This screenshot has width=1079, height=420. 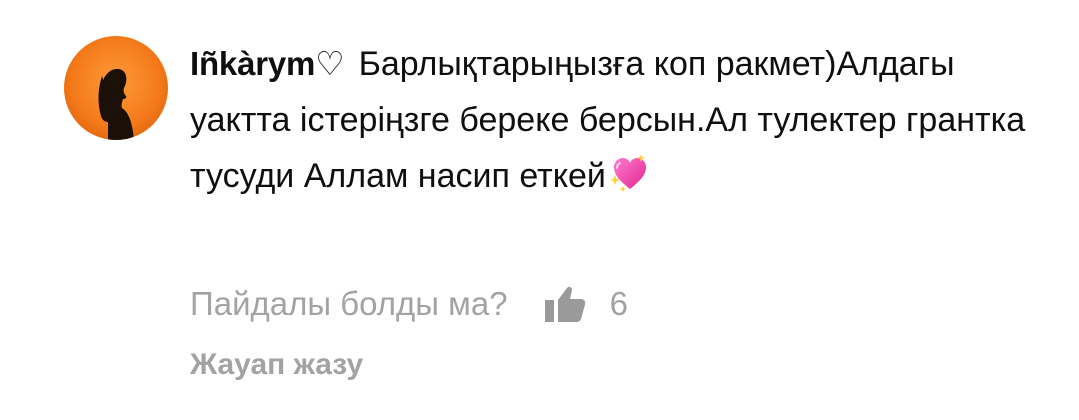 What do you see at coordinates (276, 365) in the screenshot?
I see `reply-button: Жауап жазу` at bounding box center [276, 365].